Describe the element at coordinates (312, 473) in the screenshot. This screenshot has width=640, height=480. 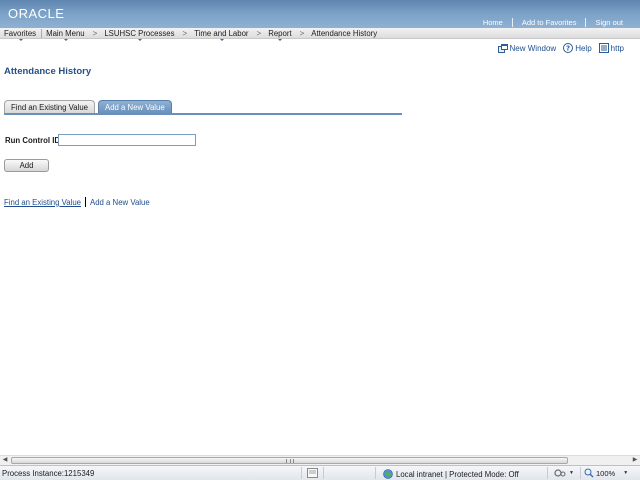
I see `page-status-icon` at that location.